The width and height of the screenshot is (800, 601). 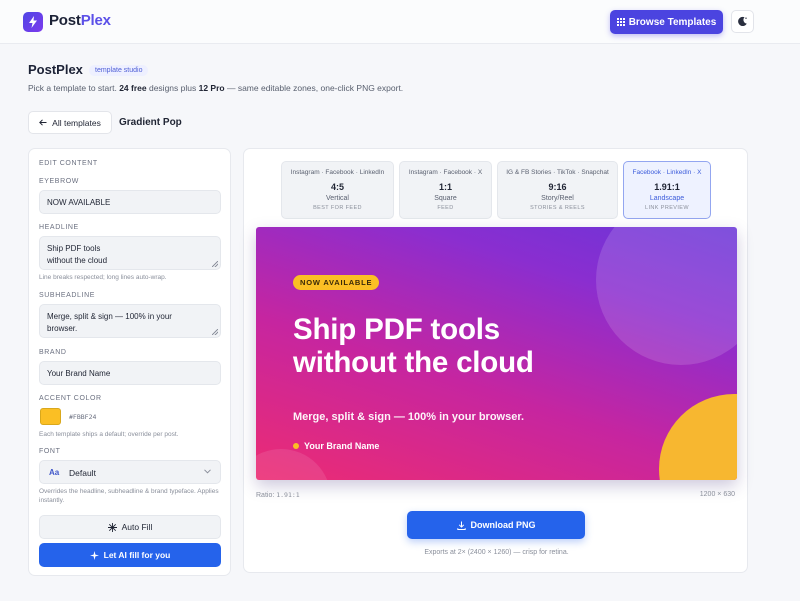 I want to click on grid-icon, so click(x=620, y=22).